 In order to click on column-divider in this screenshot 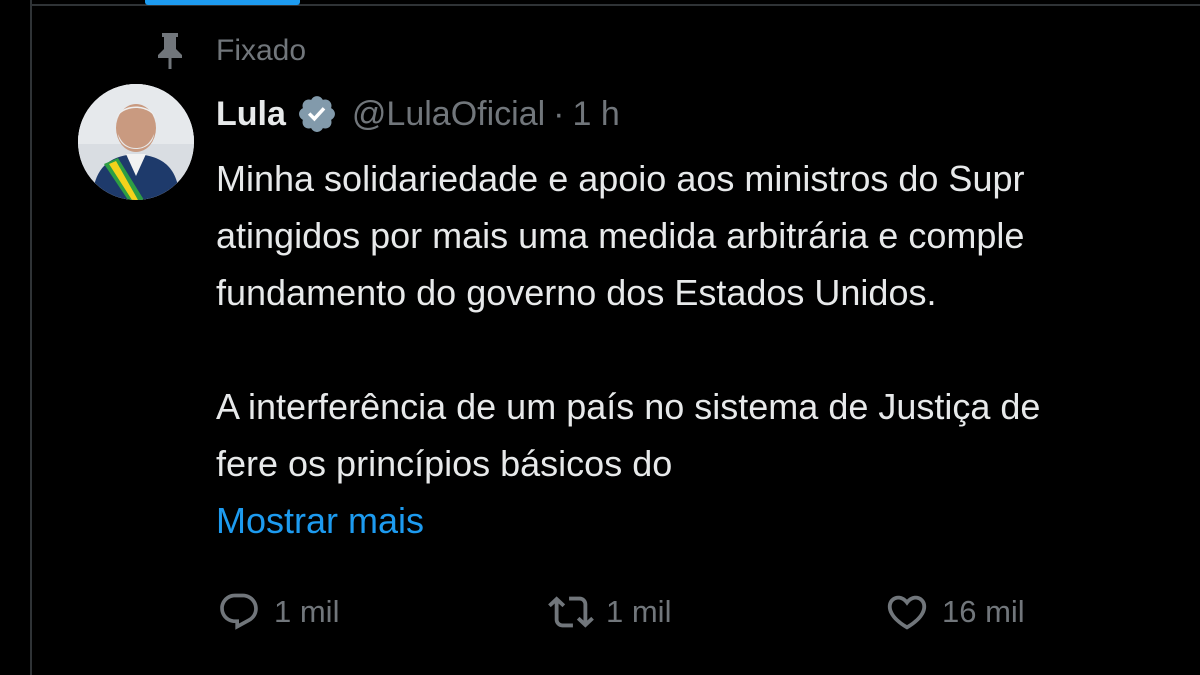, I will do `click(31, 337)`.